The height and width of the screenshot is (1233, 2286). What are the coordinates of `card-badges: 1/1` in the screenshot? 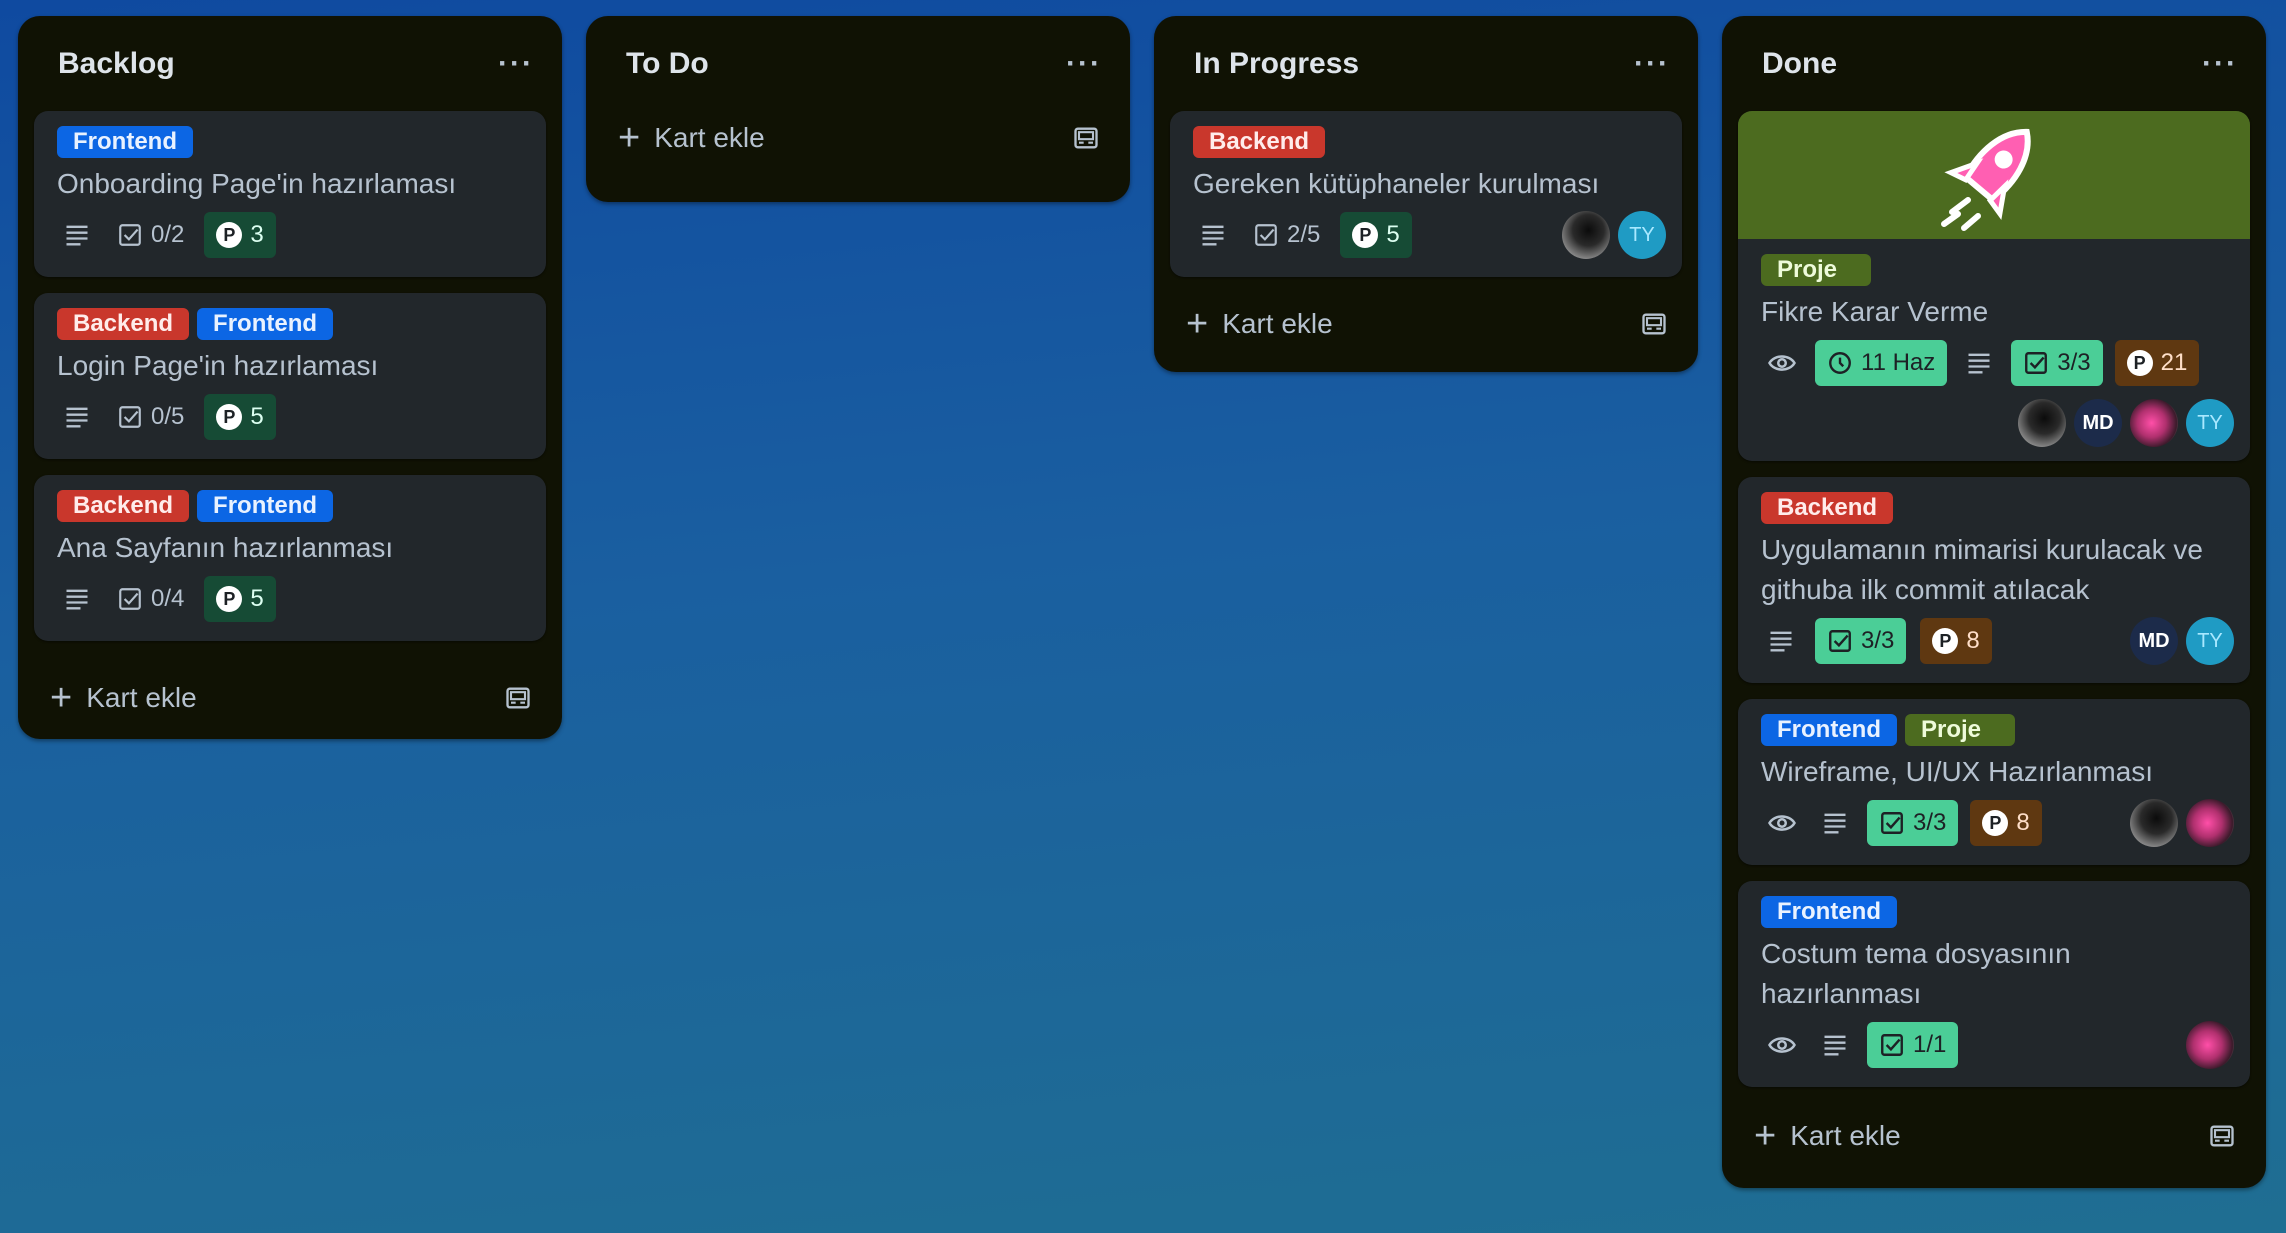 It's located at (1997, 1045).